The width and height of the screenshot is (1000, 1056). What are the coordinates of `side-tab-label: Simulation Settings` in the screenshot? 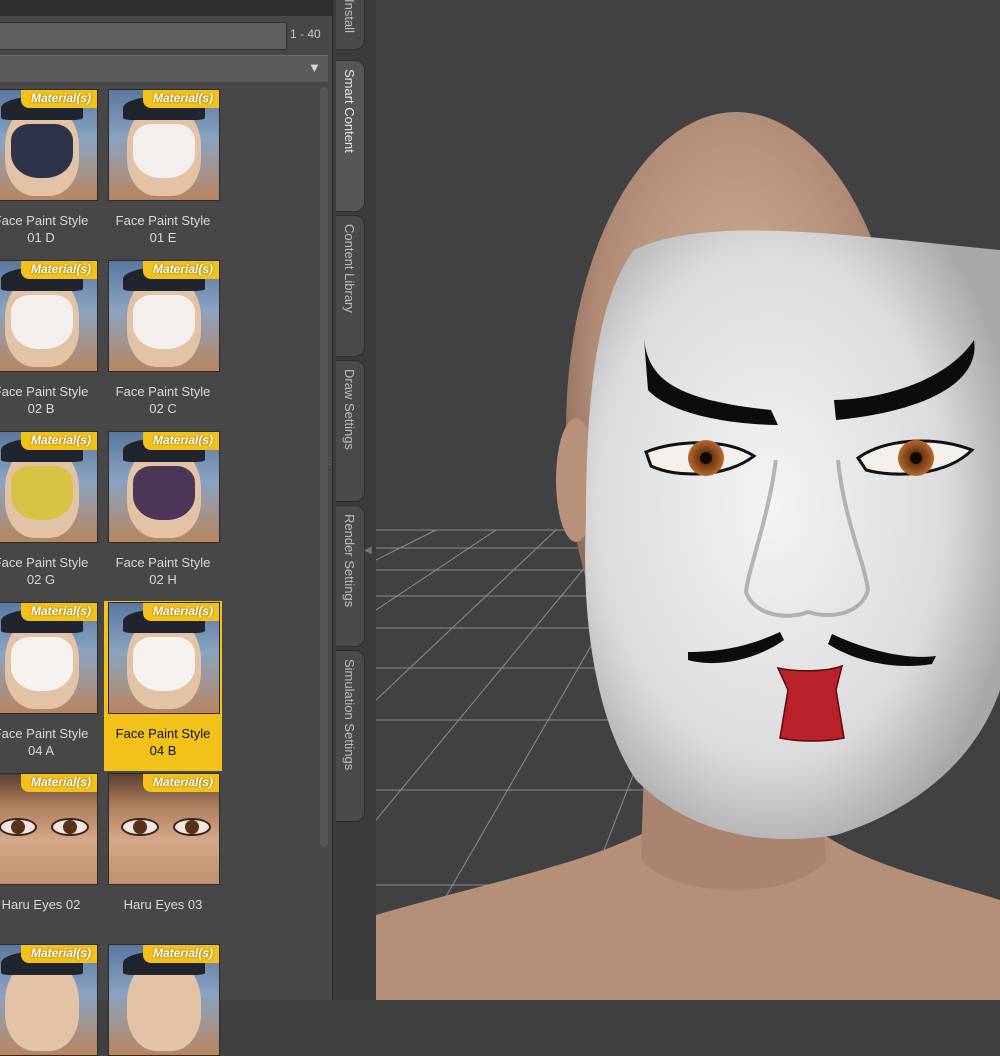 It's located at (349, 715).